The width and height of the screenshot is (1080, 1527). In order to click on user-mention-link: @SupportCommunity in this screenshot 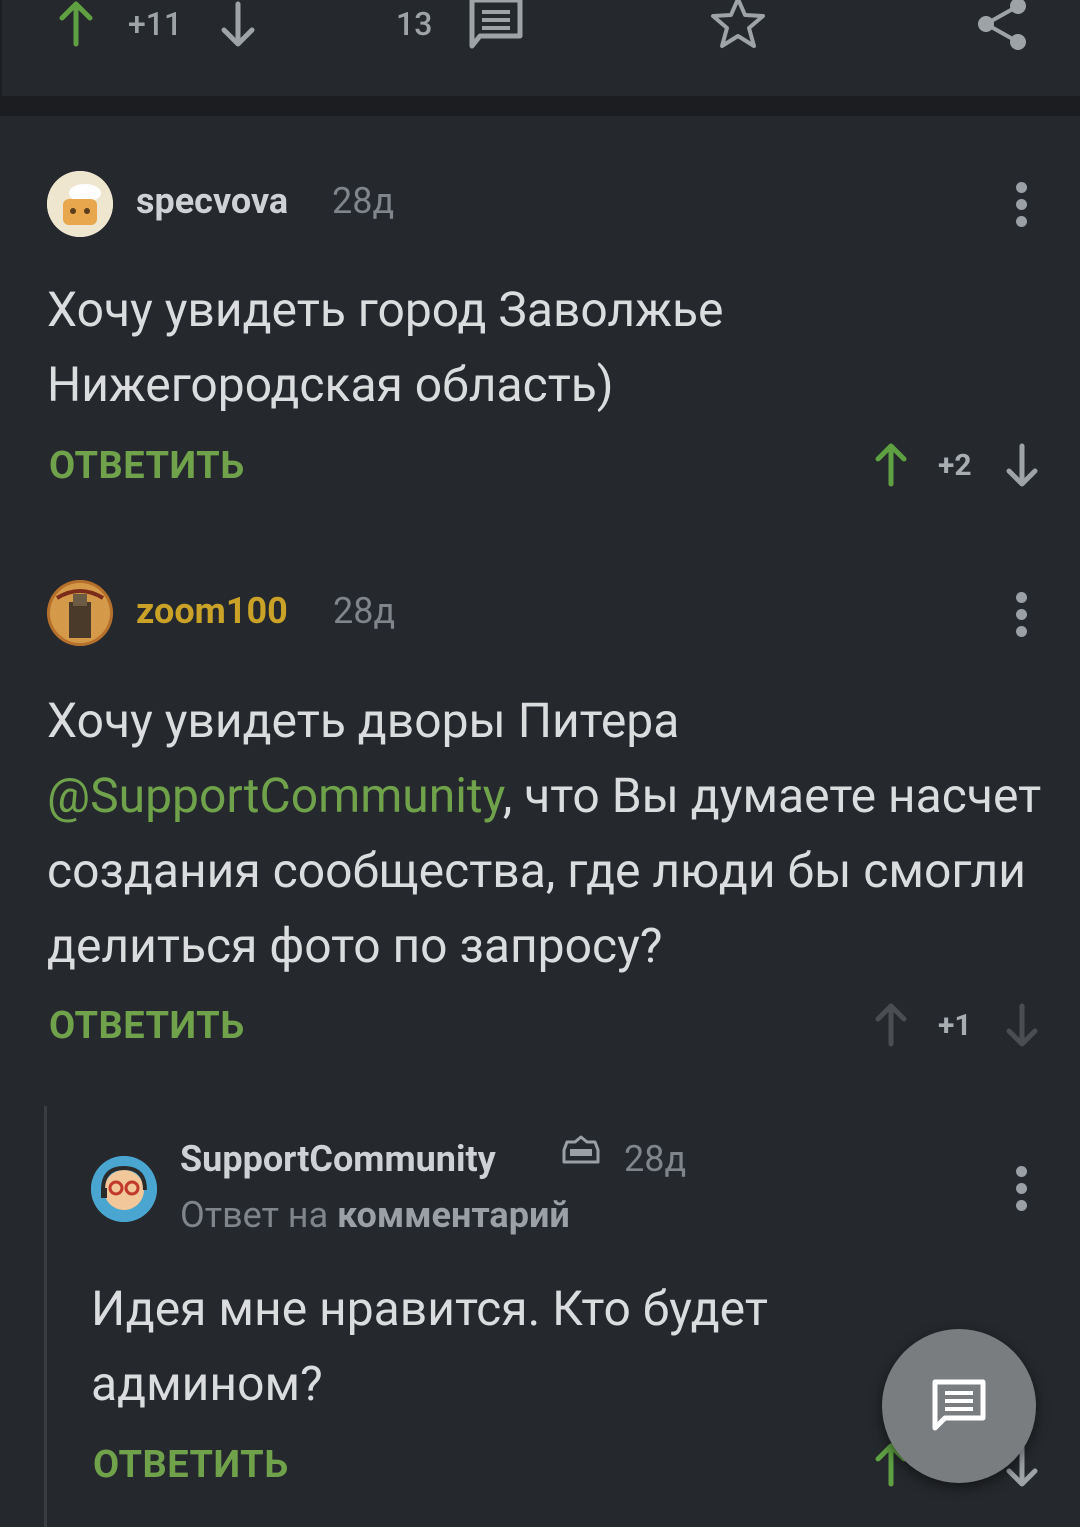, I will do `click(275, 795)`.